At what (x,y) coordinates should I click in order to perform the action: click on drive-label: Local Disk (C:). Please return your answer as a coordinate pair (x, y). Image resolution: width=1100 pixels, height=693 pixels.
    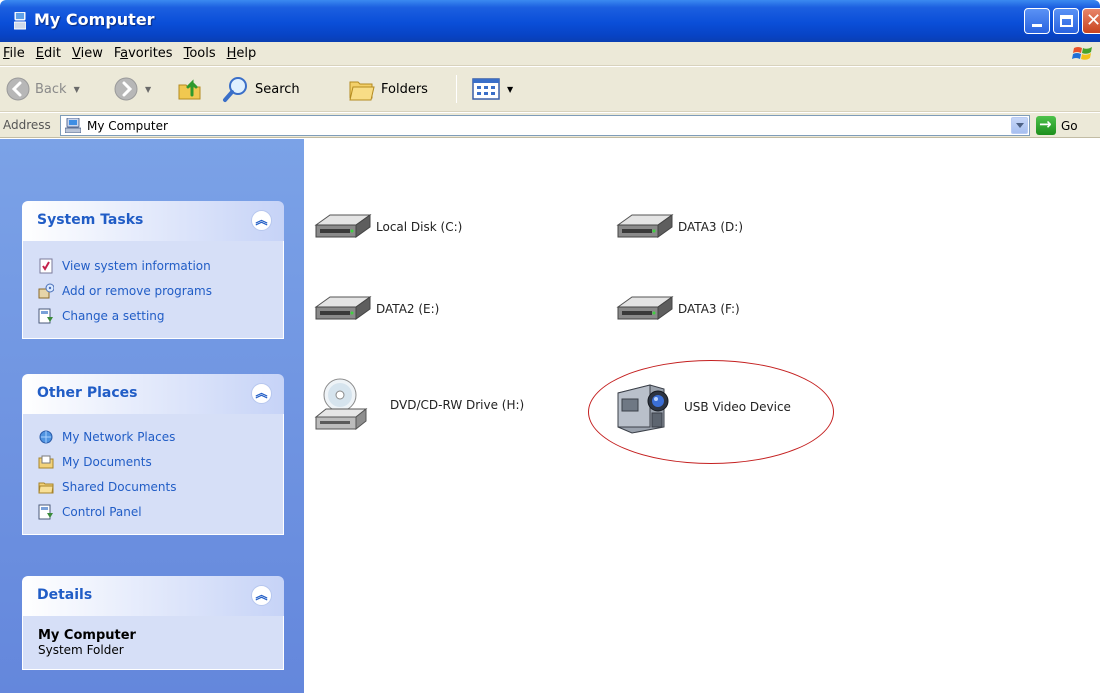
    Looking at the image, I should click on (419, 227).